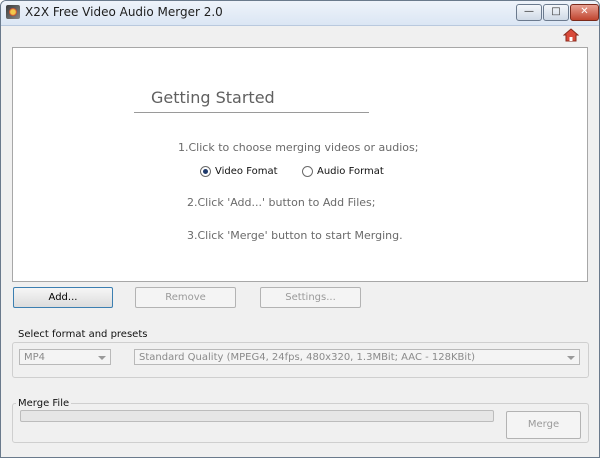 The image size is (600, 458). I want to click on close-button: ✕, so click(584, 12).